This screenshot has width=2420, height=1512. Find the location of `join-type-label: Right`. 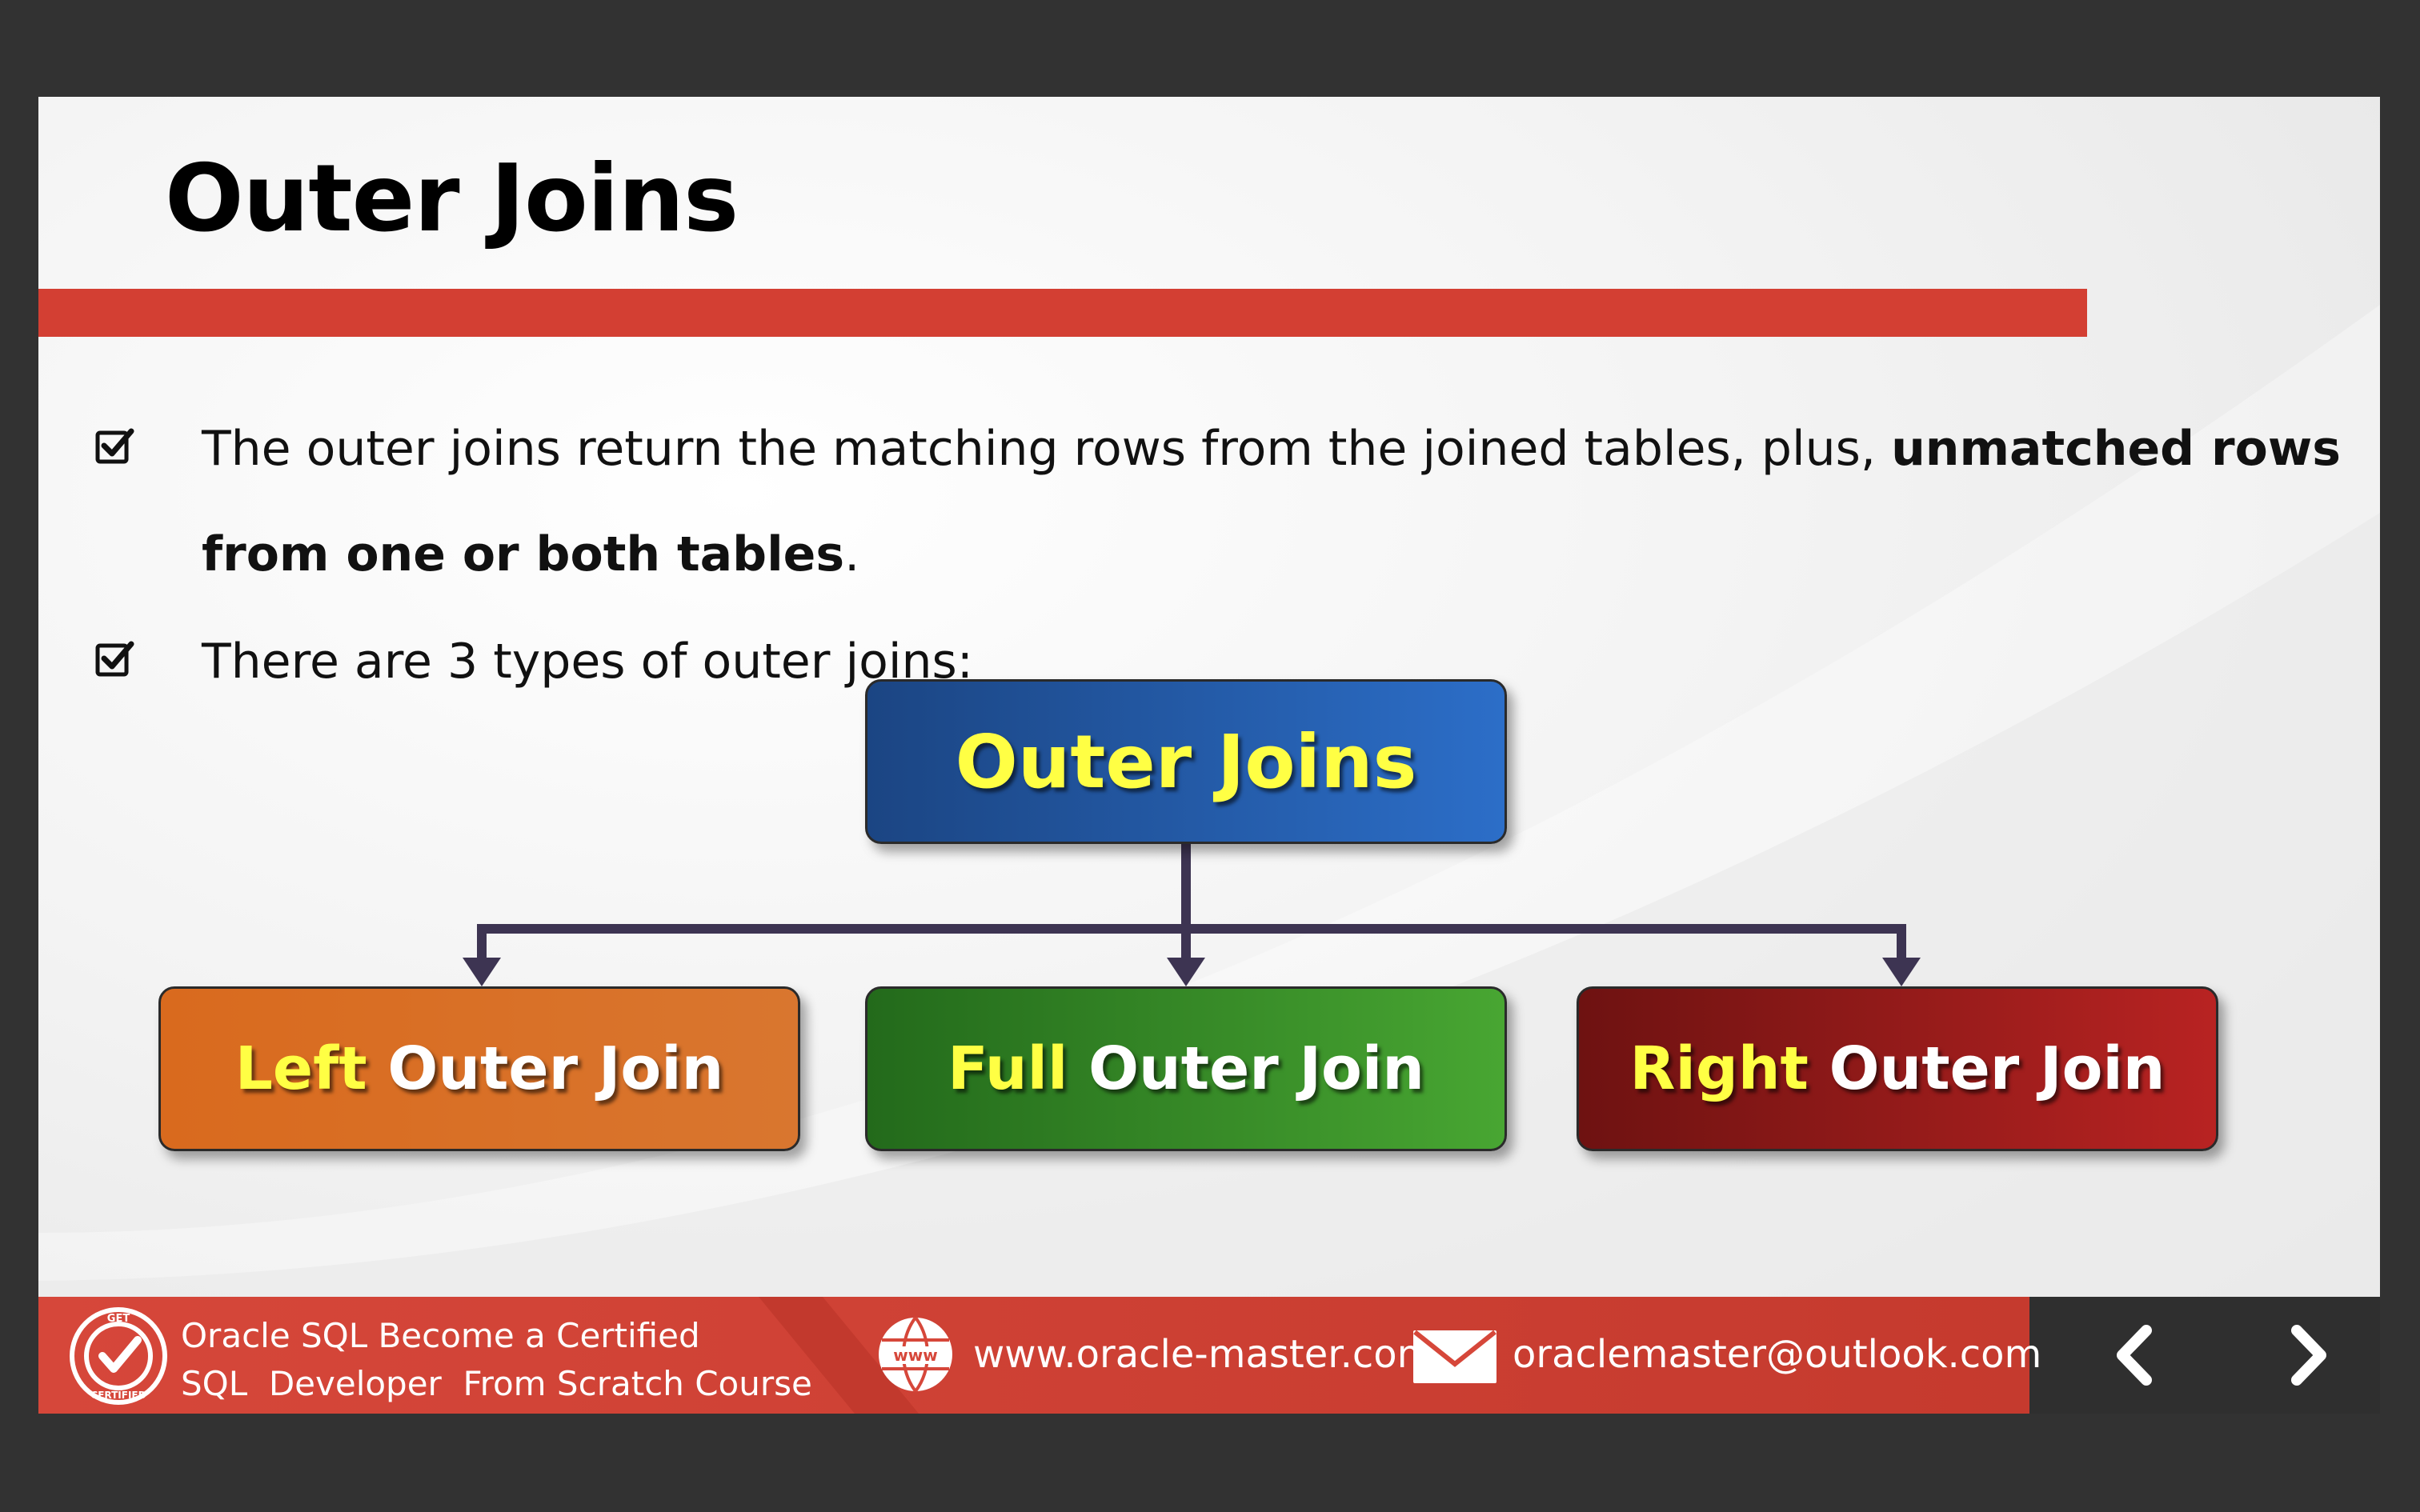

join-type-label: Right is located at coordinates (1719, 1068).